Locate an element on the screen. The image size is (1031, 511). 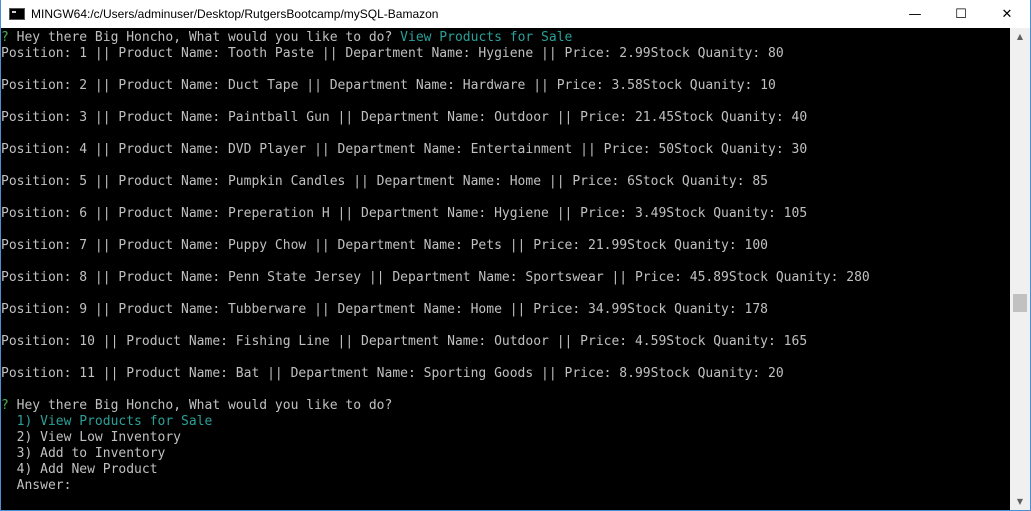
minimize-button: — is located at coordinates (915, 14).